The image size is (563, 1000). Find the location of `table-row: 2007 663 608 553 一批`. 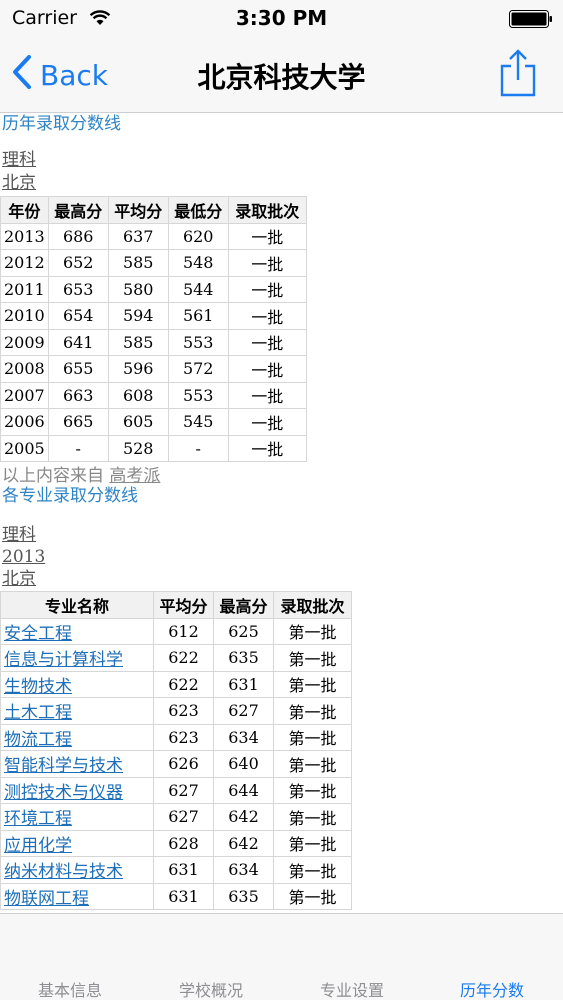

table-row: 2007 663 608 553 一批 is located at coordinates (153, 395).